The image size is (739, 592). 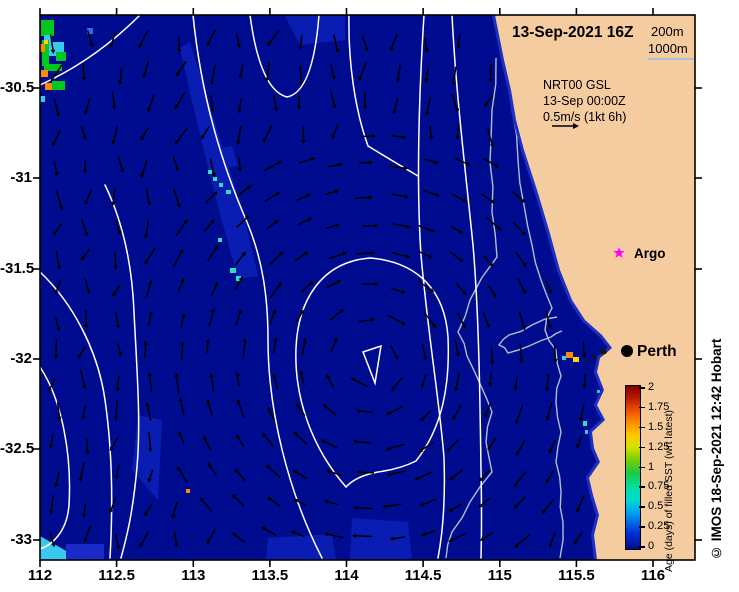 What do you see at coordinates (193, 575) in the screenshot?
I see `x-tick-label: 113` at bounding box center [193, 575].